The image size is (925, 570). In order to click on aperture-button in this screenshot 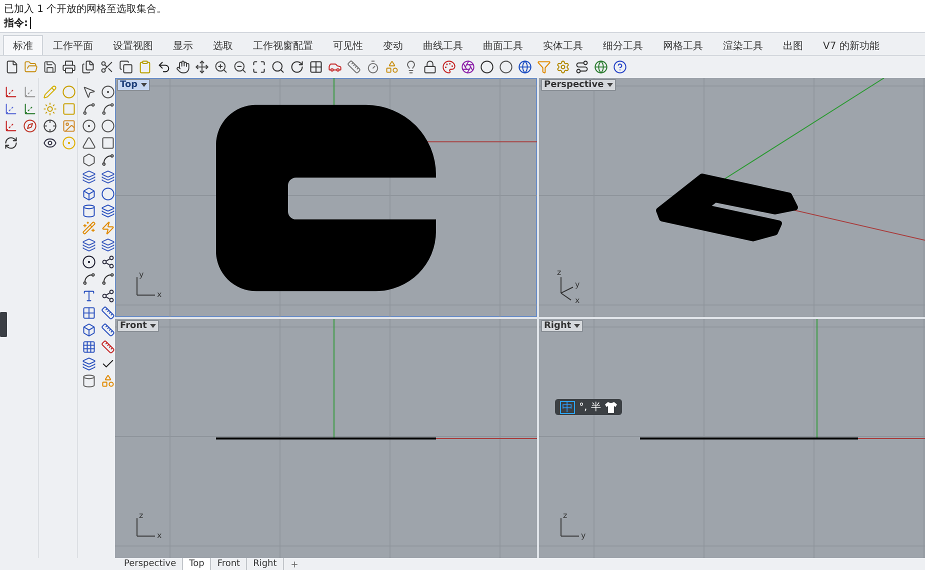, I will do `click(467, 67)`.